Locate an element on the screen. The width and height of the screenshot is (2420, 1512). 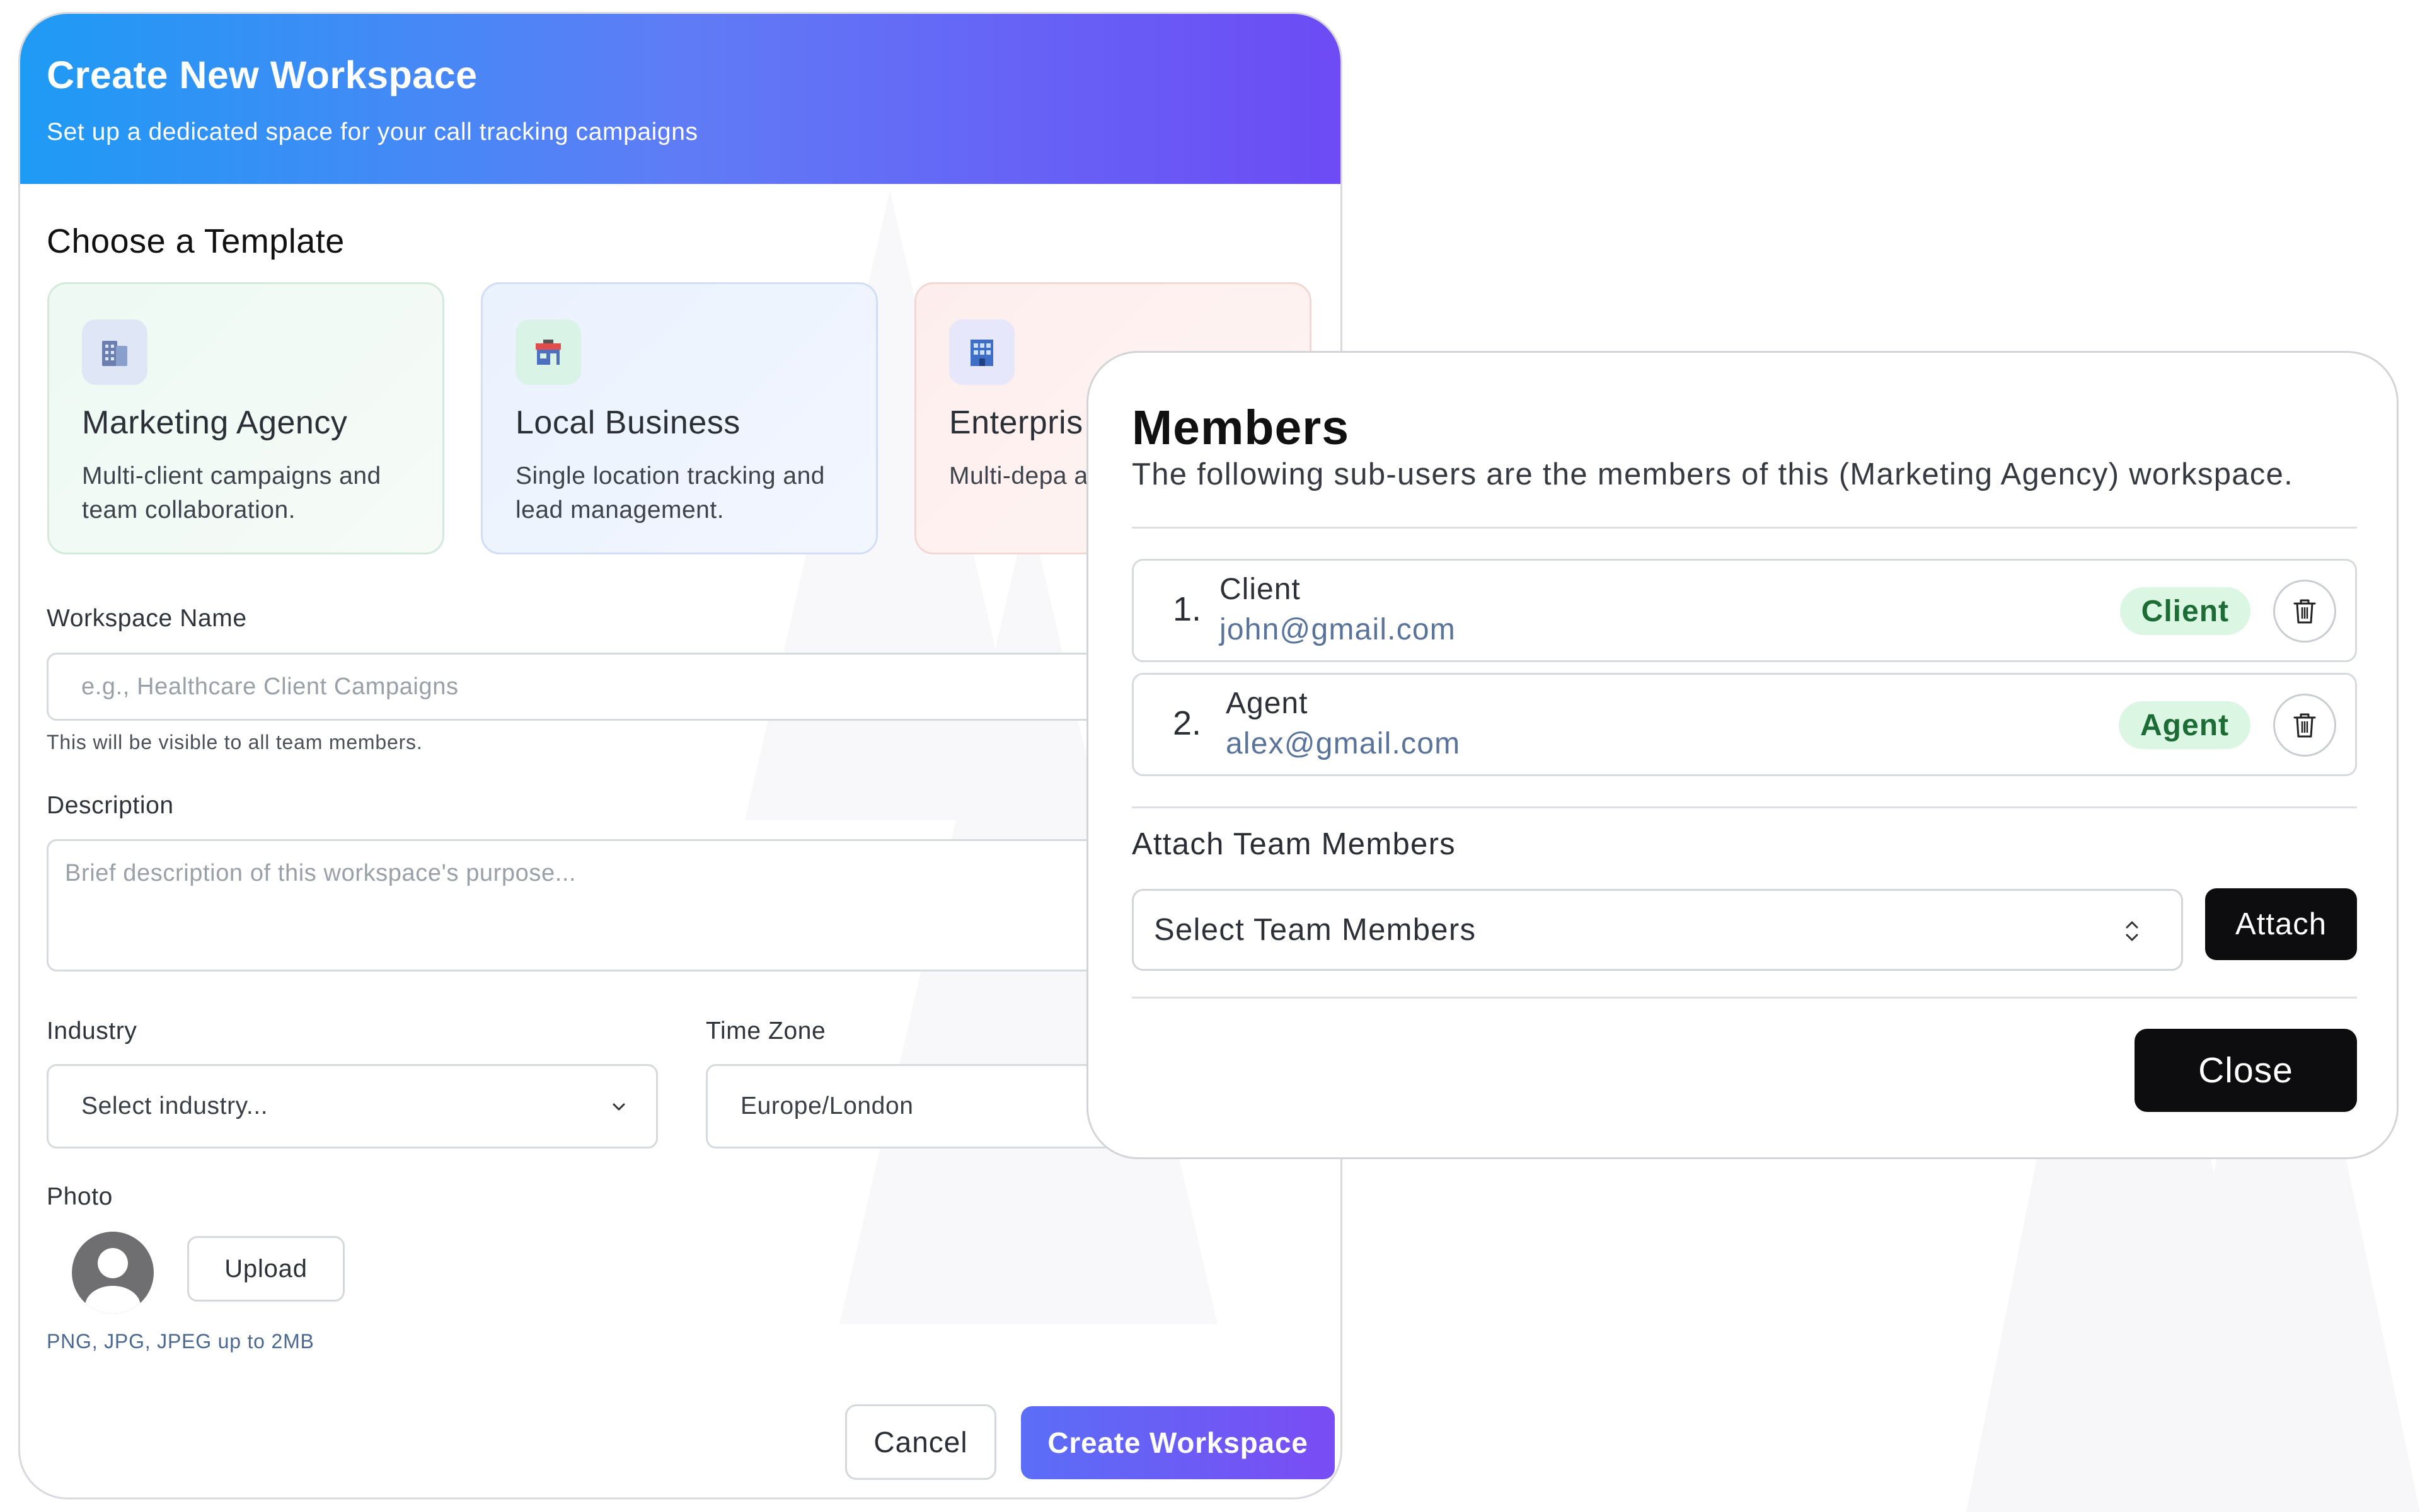
member-index: 1. is located at coordinates (1187, 609).